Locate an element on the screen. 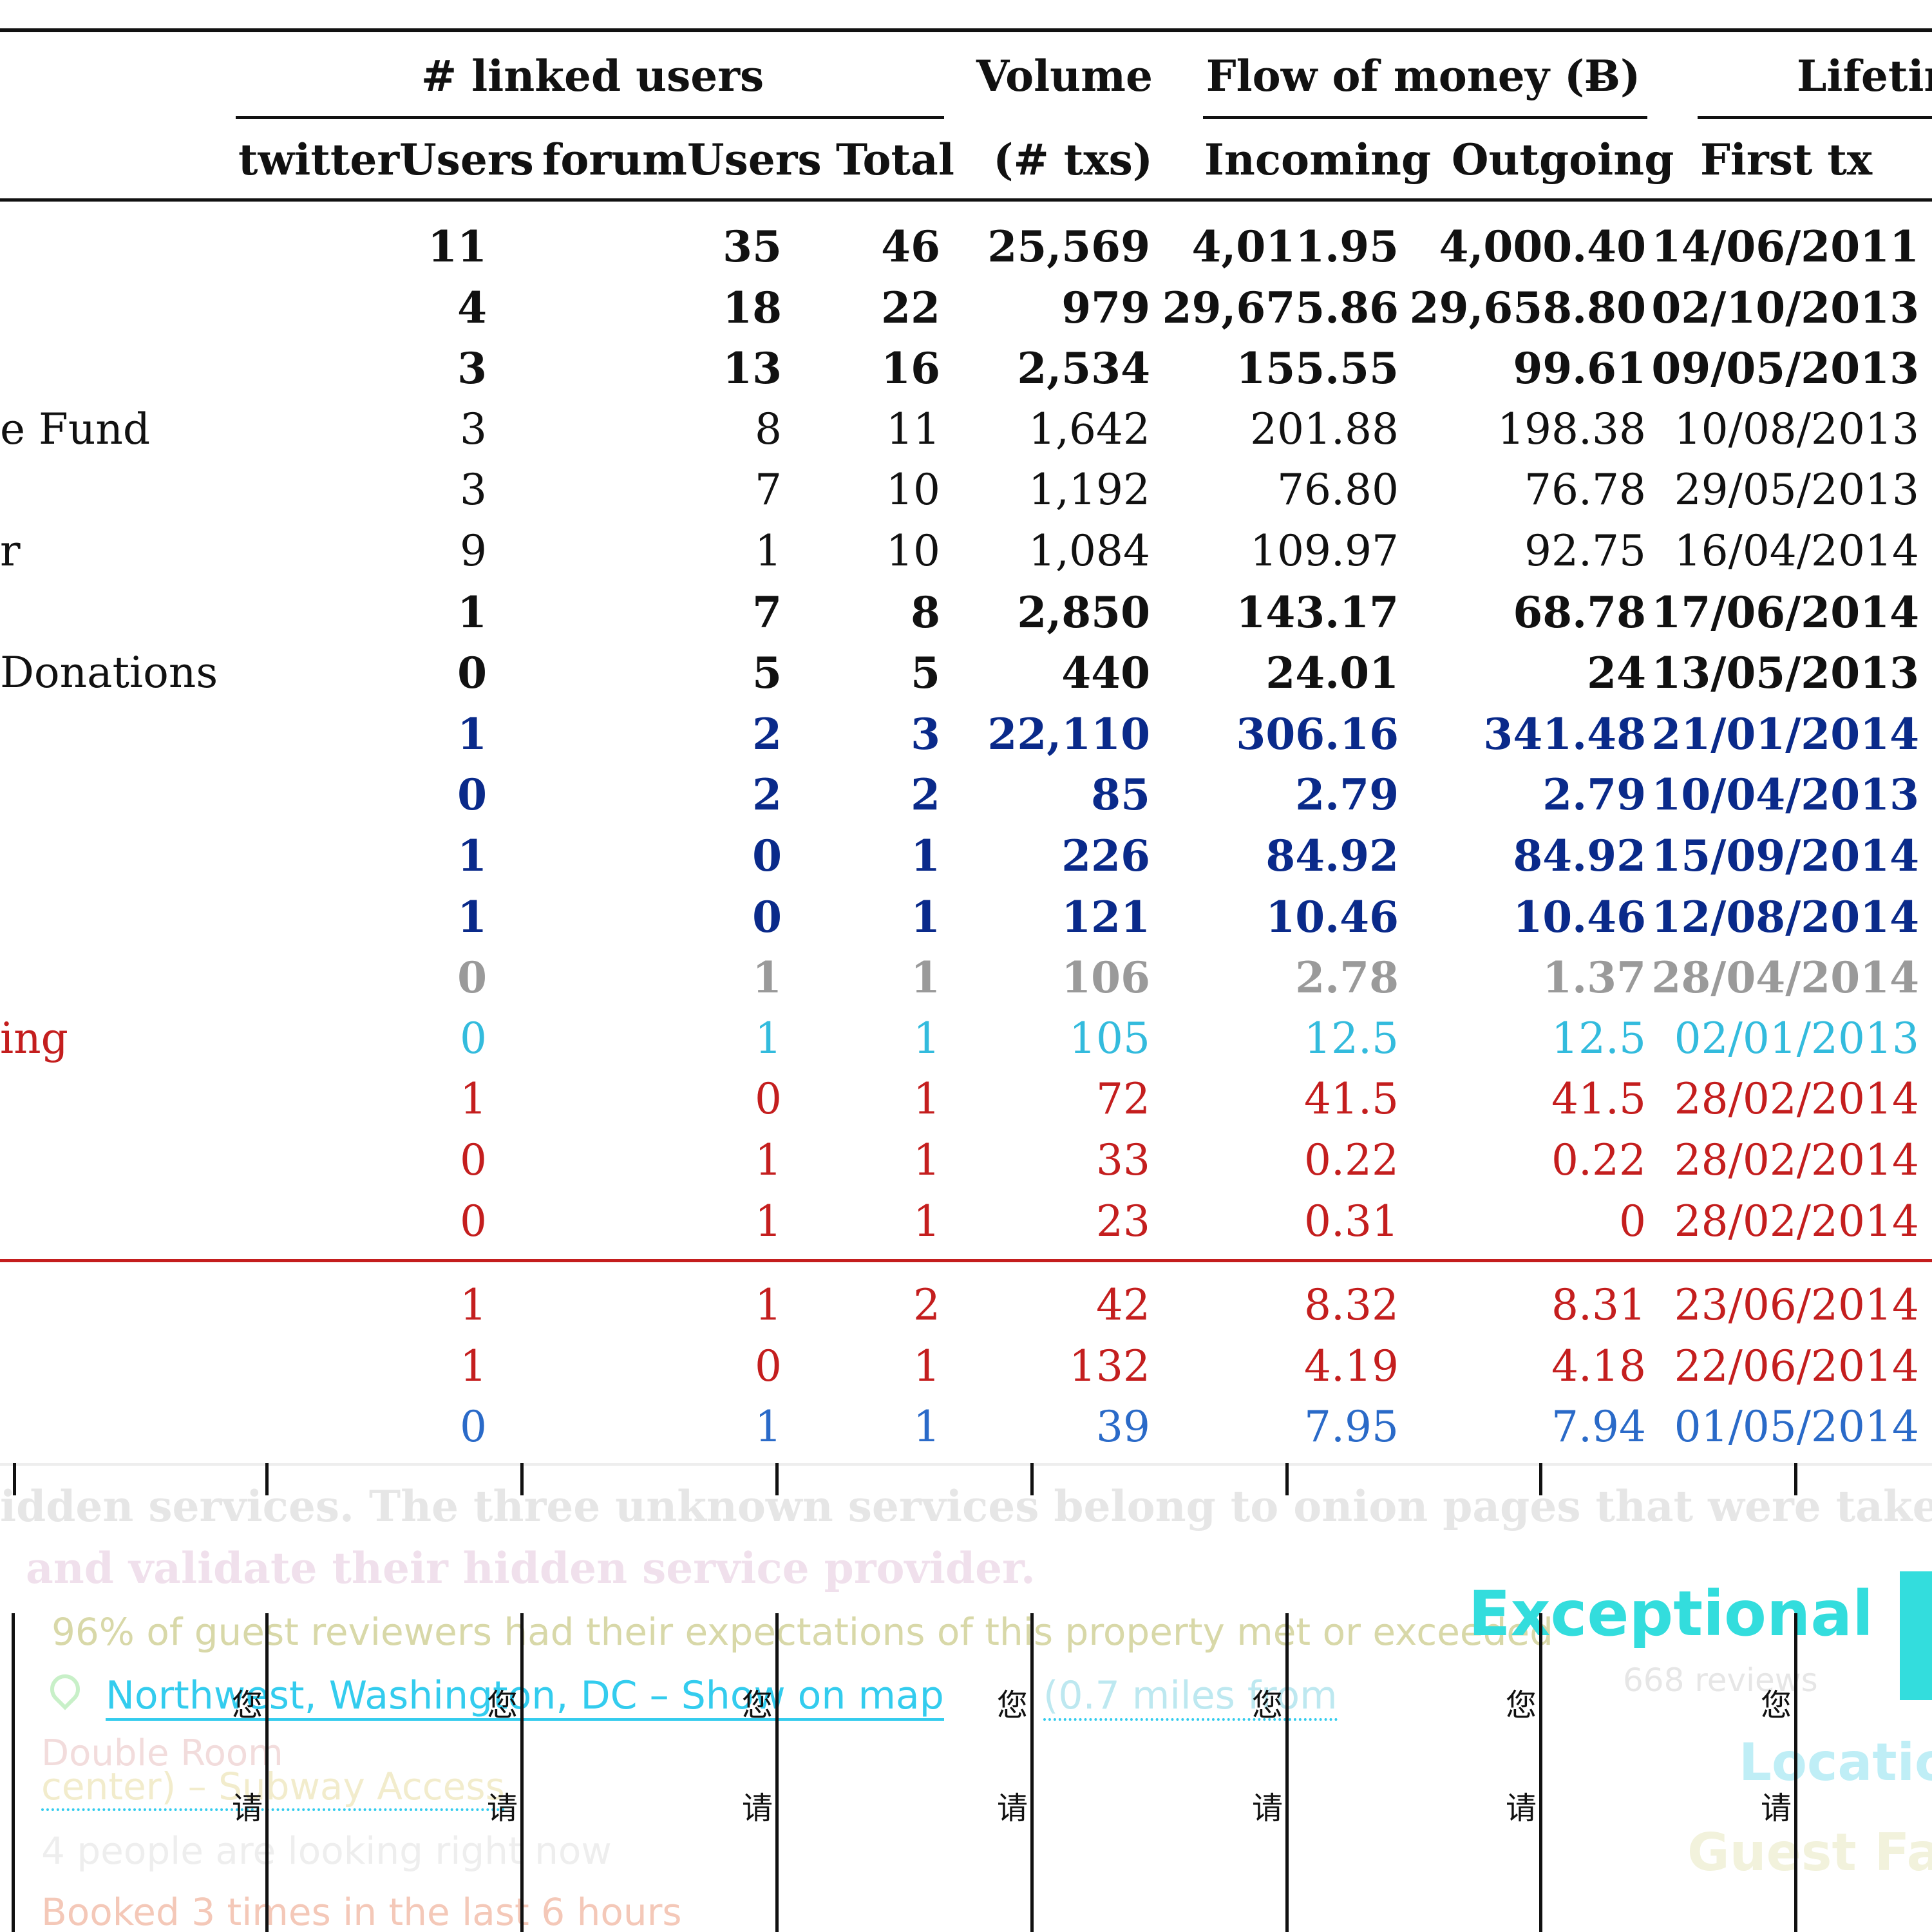 The image size is (1932, 1932). total-cell: 11 is located at coordinates (913, 429).